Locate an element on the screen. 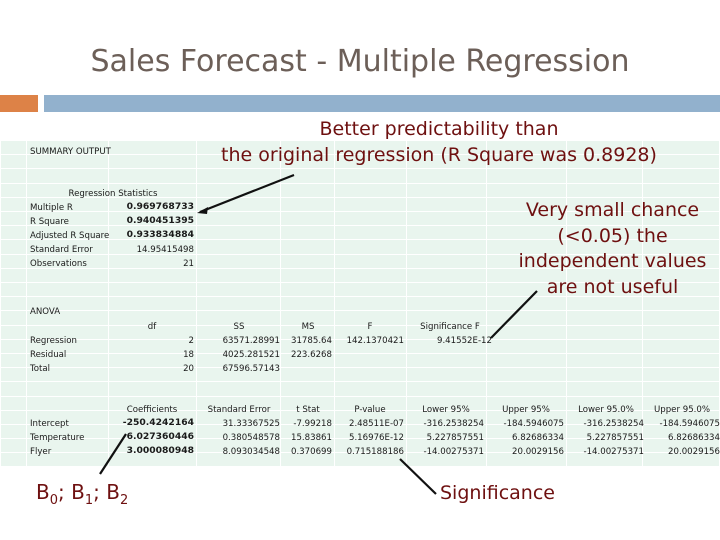  table-cell-value: 67596.57143 is located at coordinates (251, 369).